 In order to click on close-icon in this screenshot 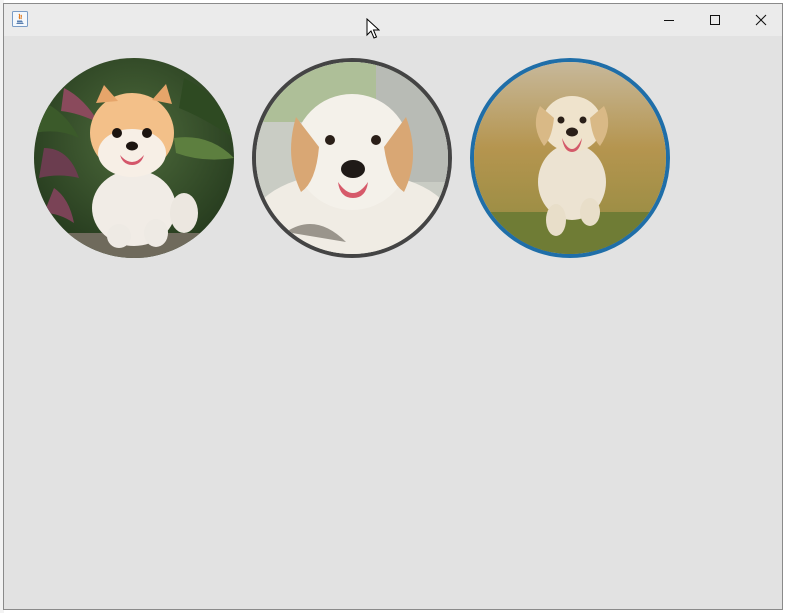, I will do `click(761, 20)`.